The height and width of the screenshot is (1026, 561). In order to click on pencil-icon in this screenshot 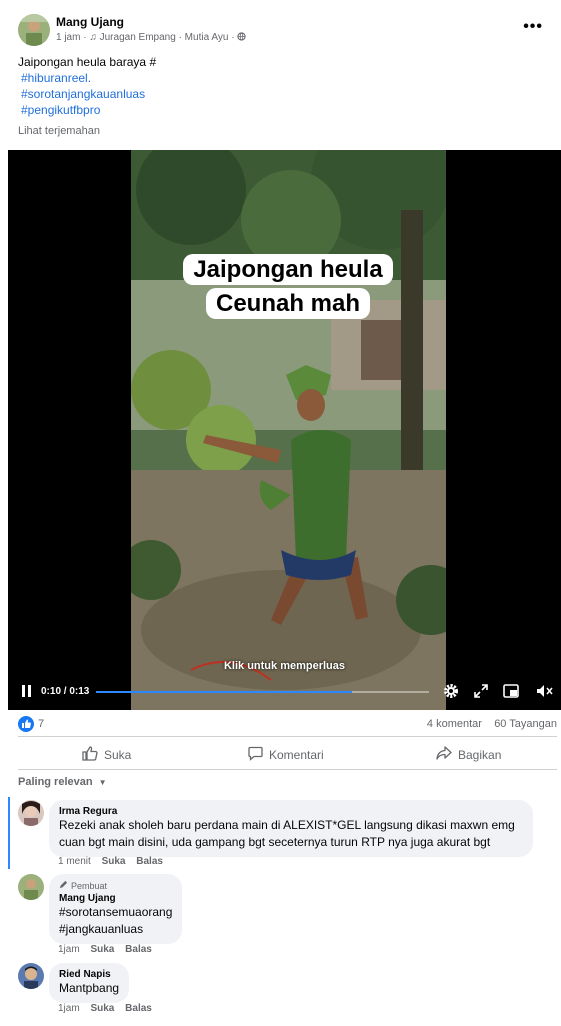, I will do `click(63, 885)`.